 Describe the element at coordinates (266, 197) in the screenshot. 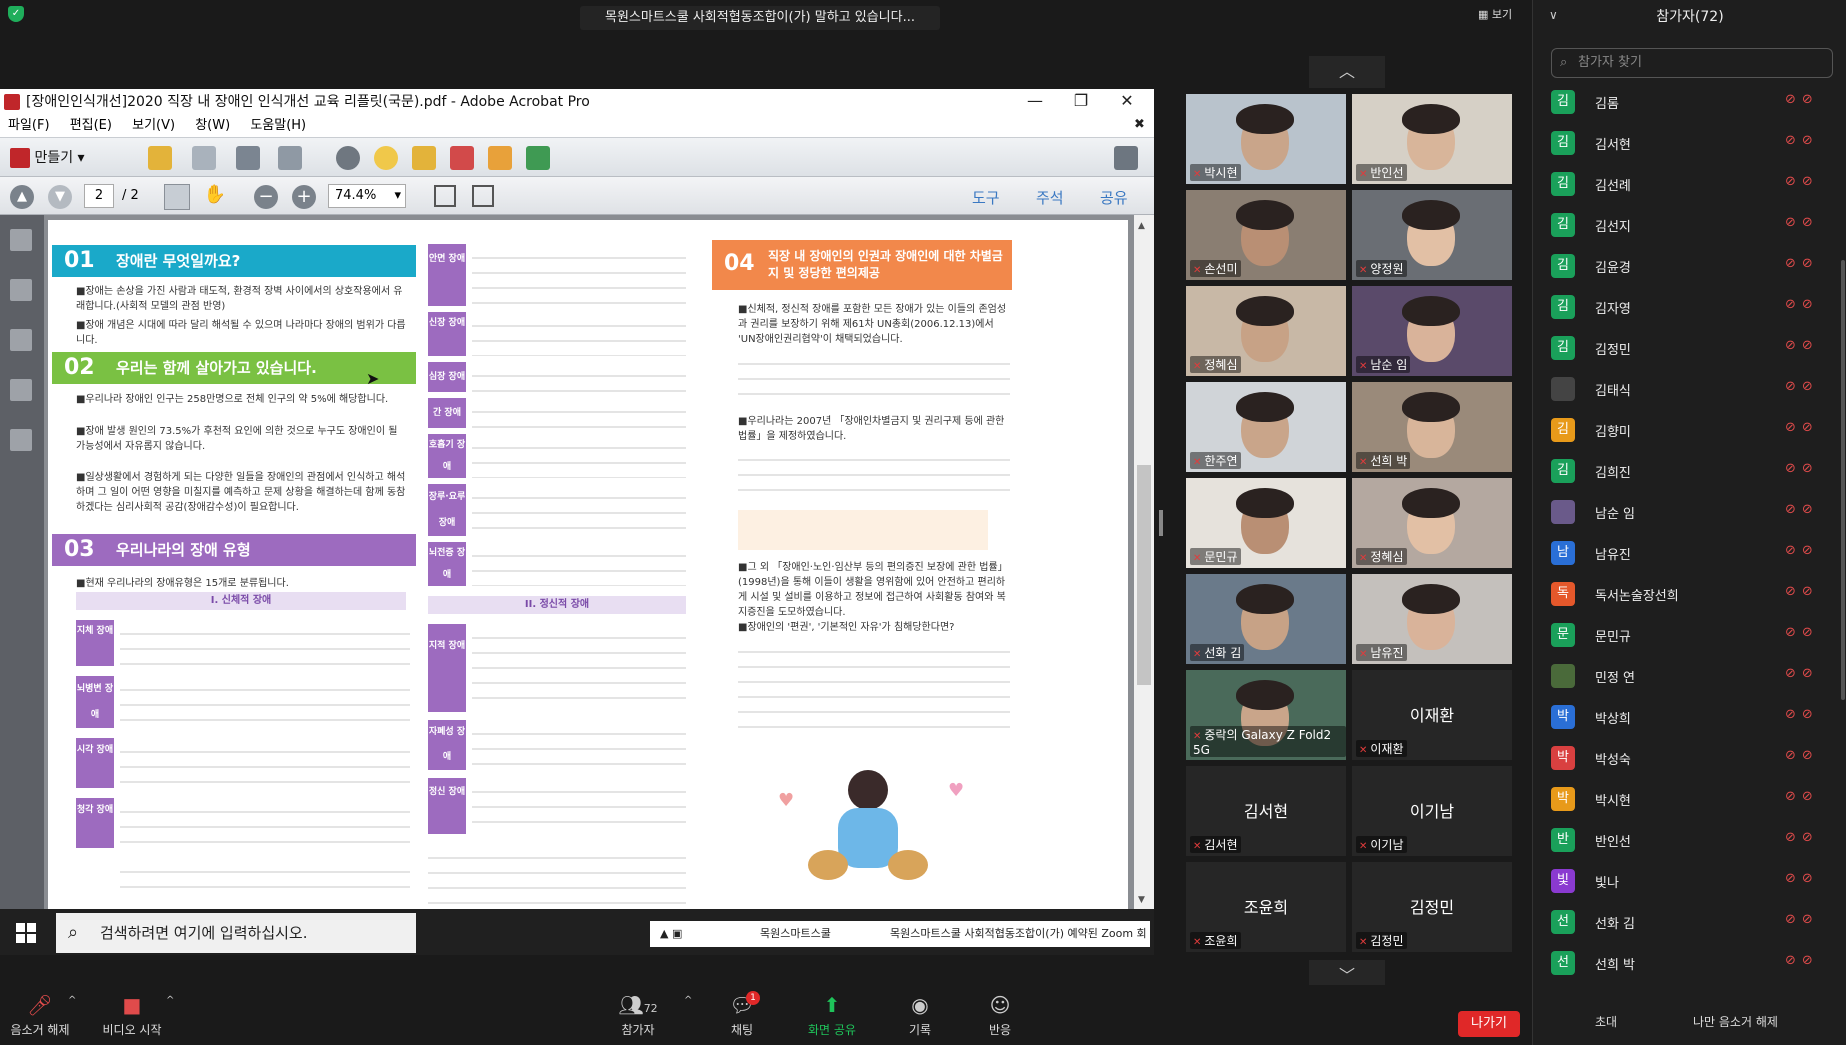

I see `zoom-out-icon: −` at that location.